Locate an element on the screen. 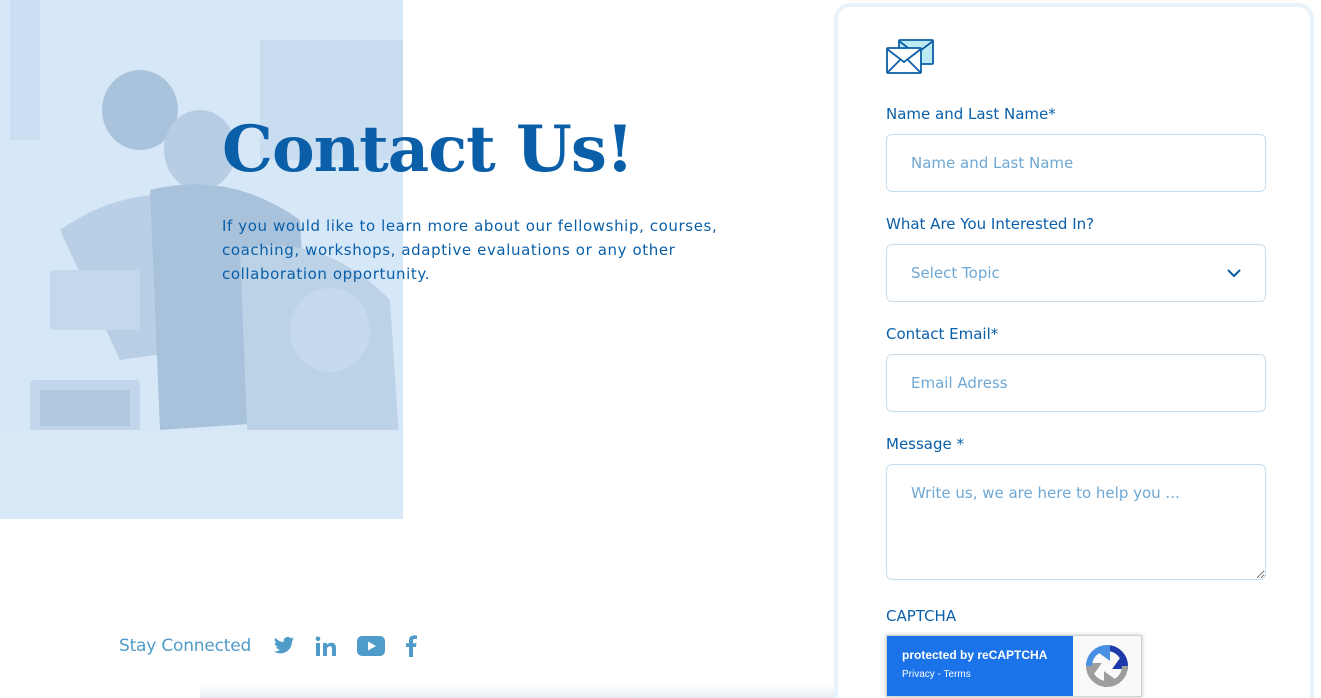 The height and width of the screenshot is (698, 1321). chevron-down-icon is located at coordinates (1234, 273).